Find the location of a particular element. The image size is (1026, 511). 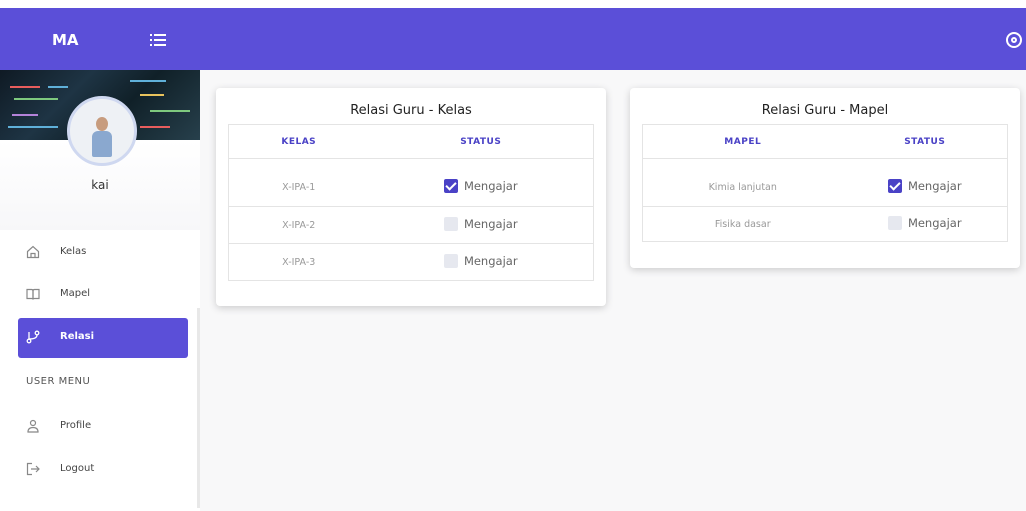

logout-icon is located at coordinates (33, 469).